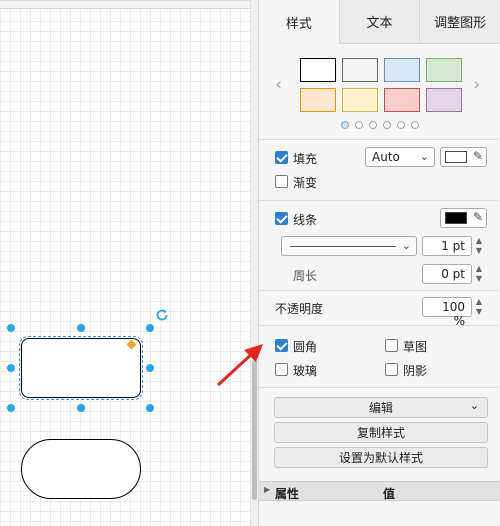 The width and height of the screenshot is (500, 526). I want to click on resize-handle-s, so click(81, 408).